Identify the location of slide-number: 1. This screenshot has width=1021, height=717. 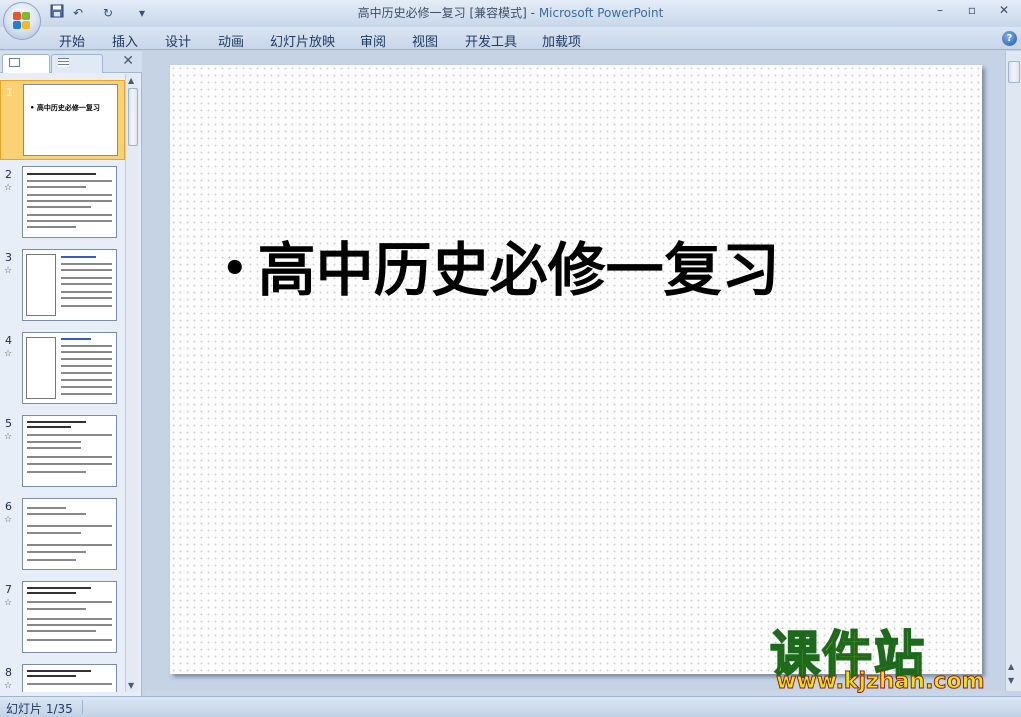
(9, 92).